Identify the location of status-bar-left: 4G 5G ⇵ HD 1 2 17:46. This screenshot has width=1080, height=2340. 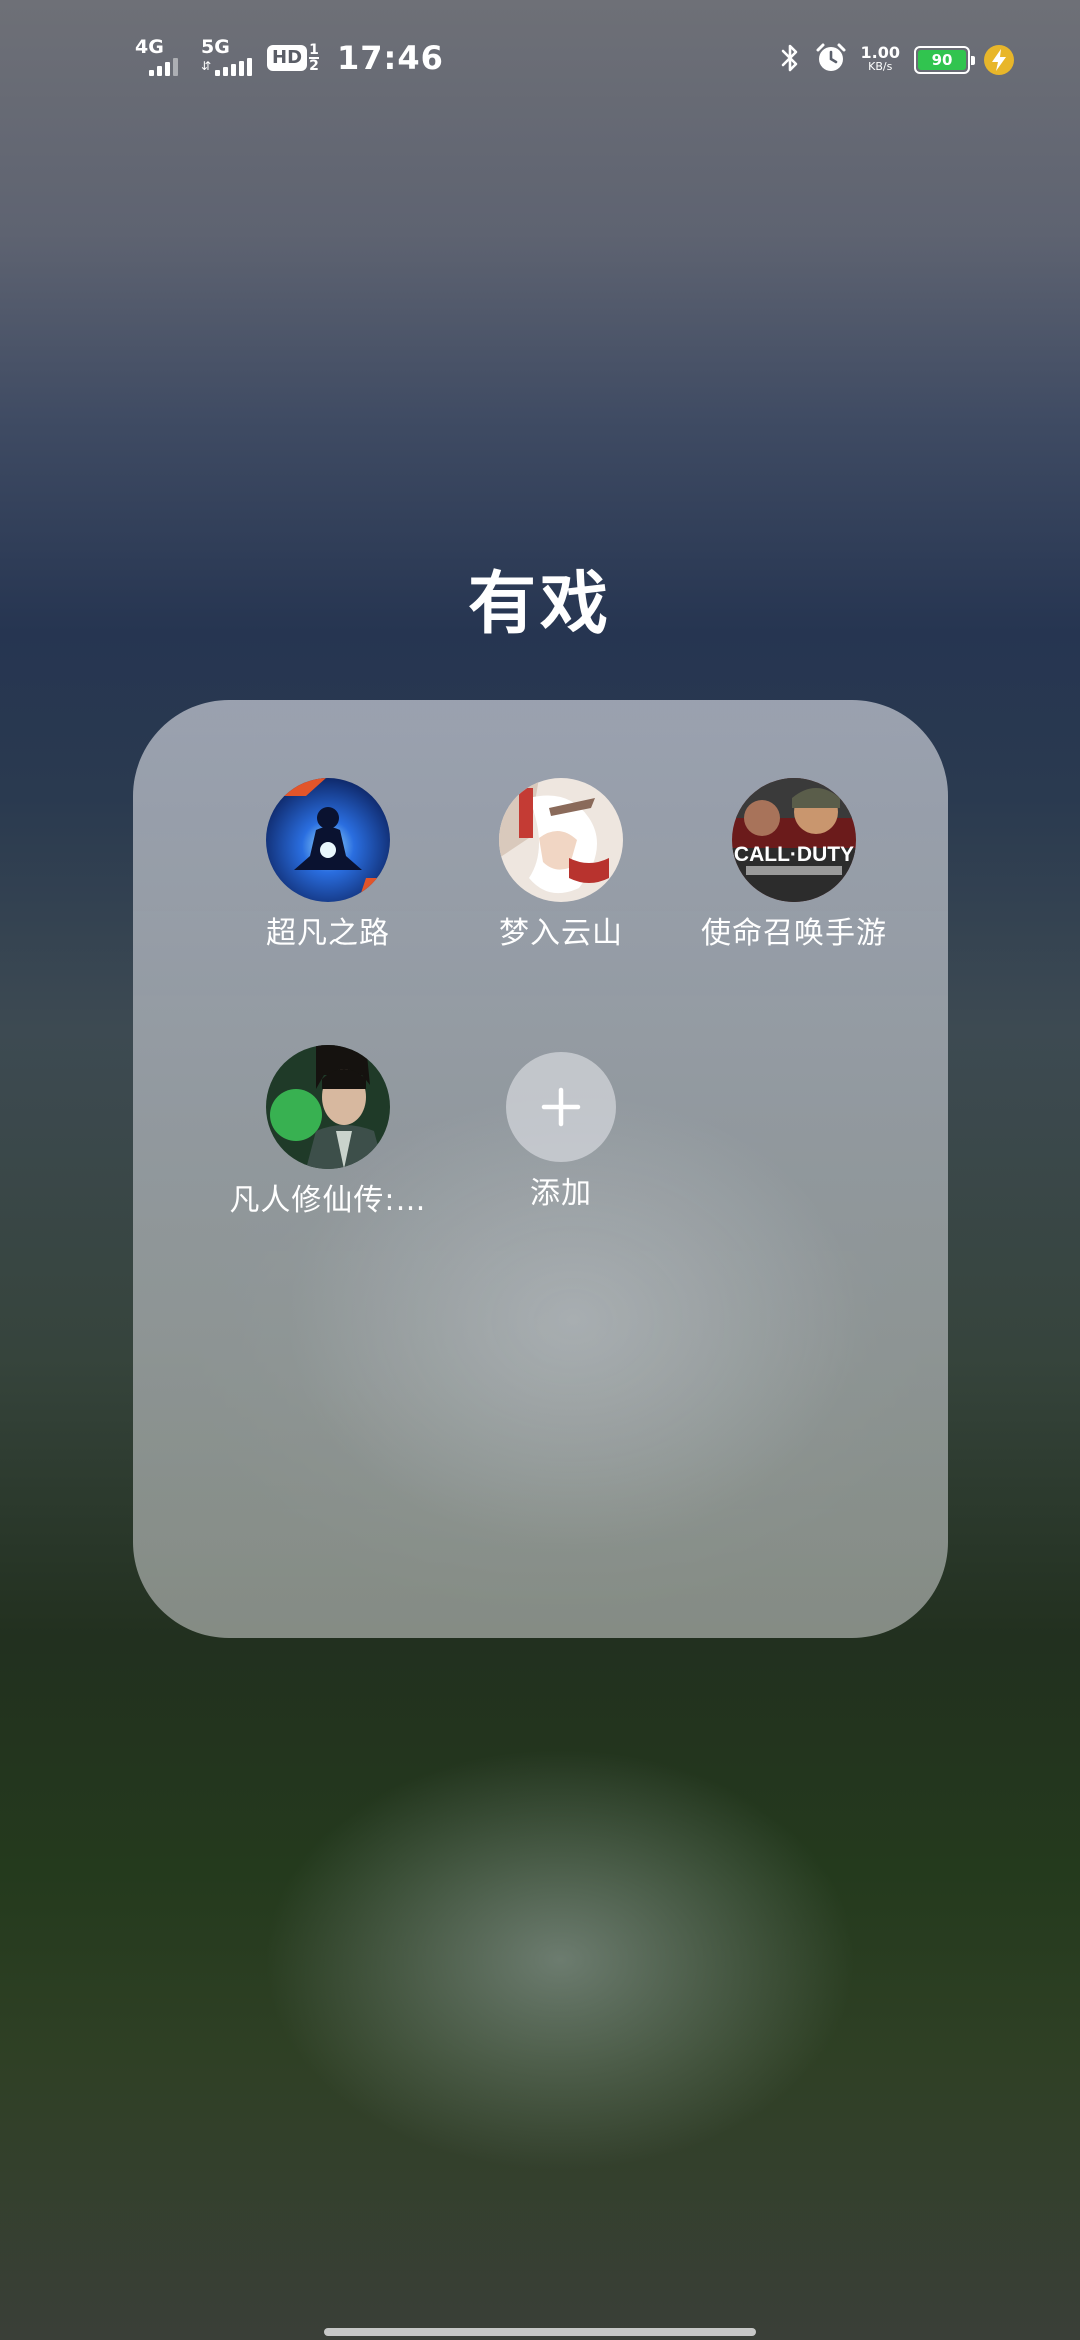
(289, 58).